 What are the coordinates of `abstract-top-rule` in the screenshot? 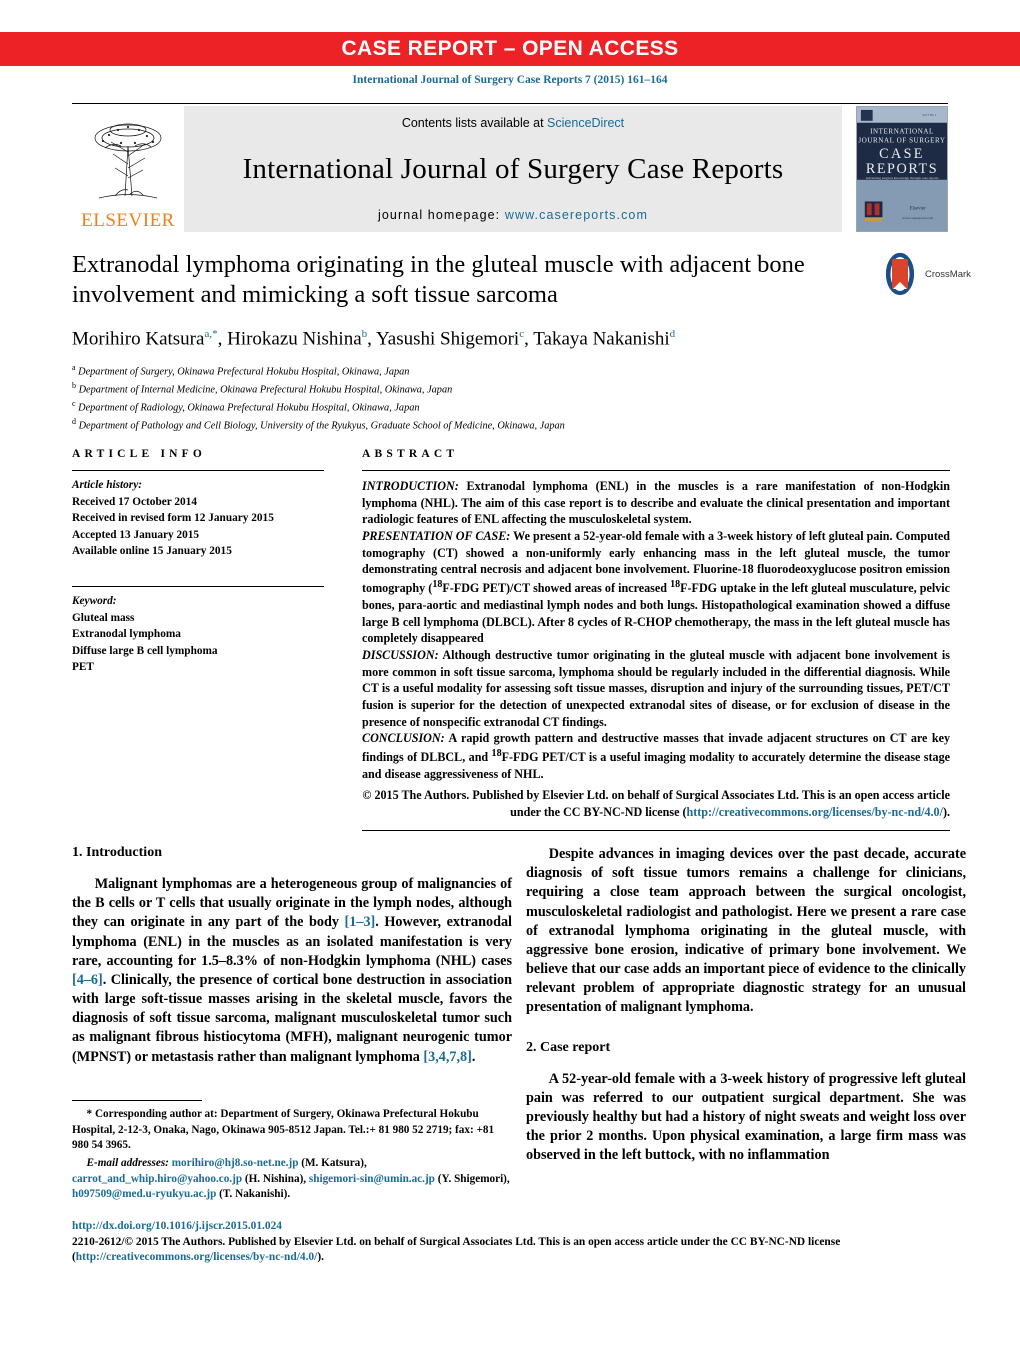 It's located at (656, 470).